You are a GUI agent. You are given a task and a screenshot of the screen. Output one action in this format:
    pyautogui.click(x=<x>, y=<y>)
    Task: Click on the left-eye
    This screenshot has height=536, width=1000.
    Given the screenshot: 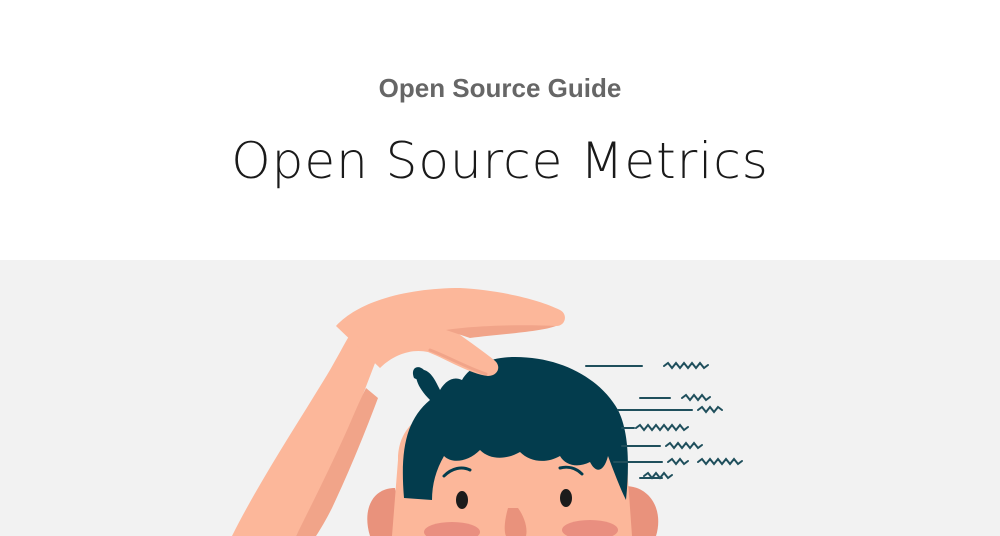 What is the action you would take?
    pyautogui.click(x=462, y=500)
    